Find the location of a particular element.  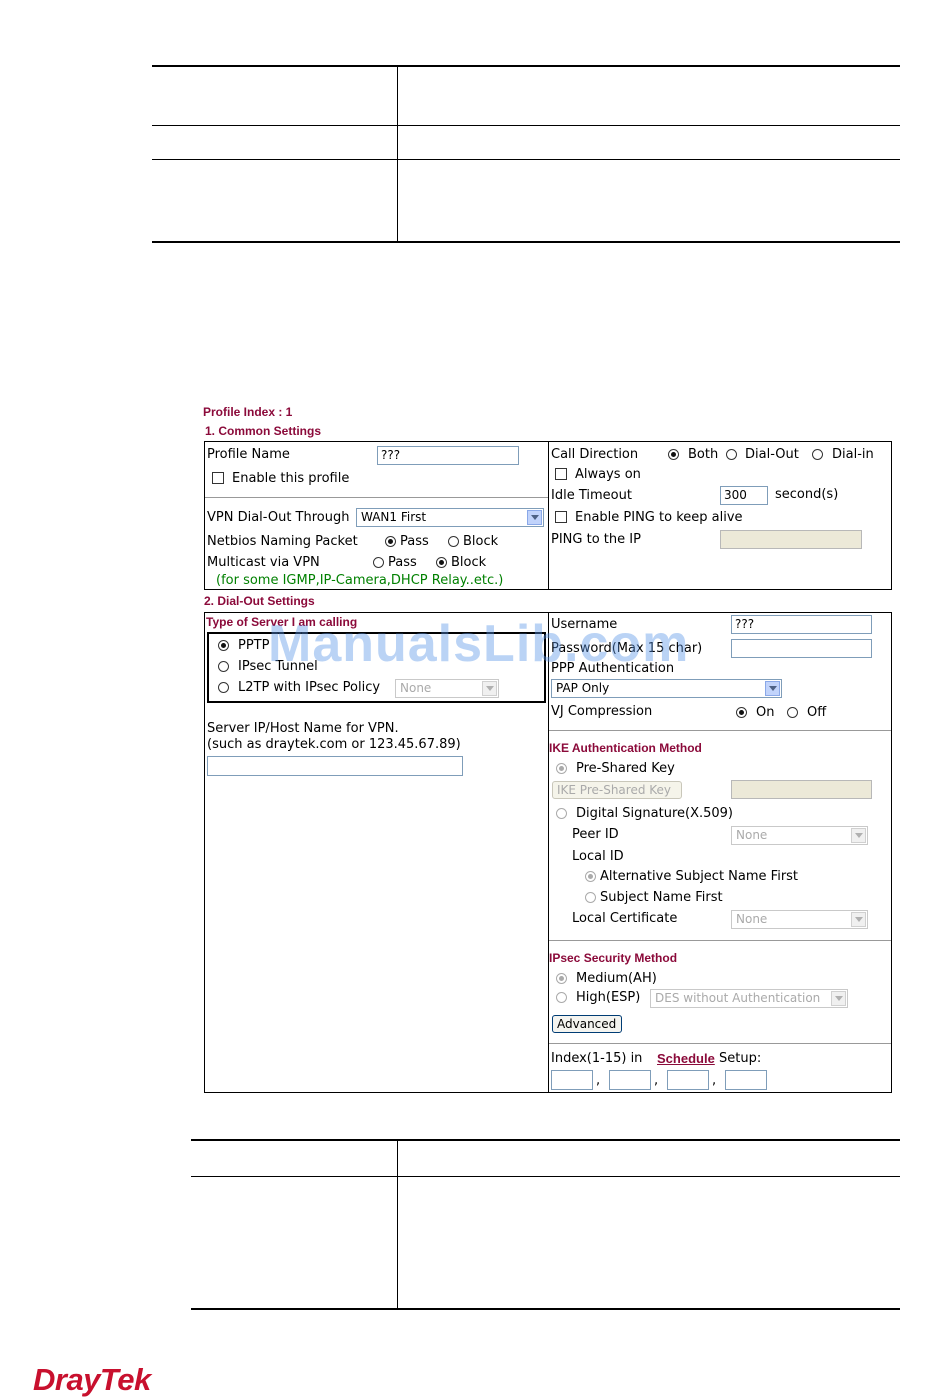

enable-profile-checkbox is located at coordinates (218, 478).